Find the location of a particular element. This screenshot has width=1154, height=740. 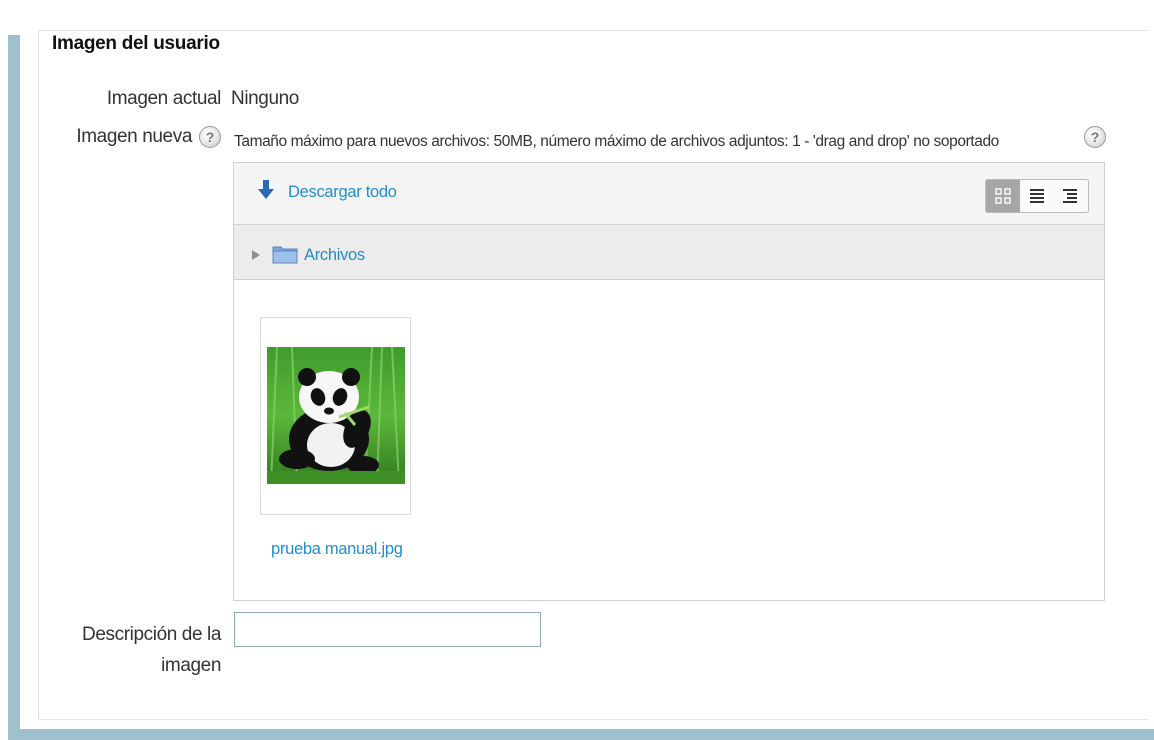

file-manager-toolbar: Descargar todo is located at coordinates (669, 194).